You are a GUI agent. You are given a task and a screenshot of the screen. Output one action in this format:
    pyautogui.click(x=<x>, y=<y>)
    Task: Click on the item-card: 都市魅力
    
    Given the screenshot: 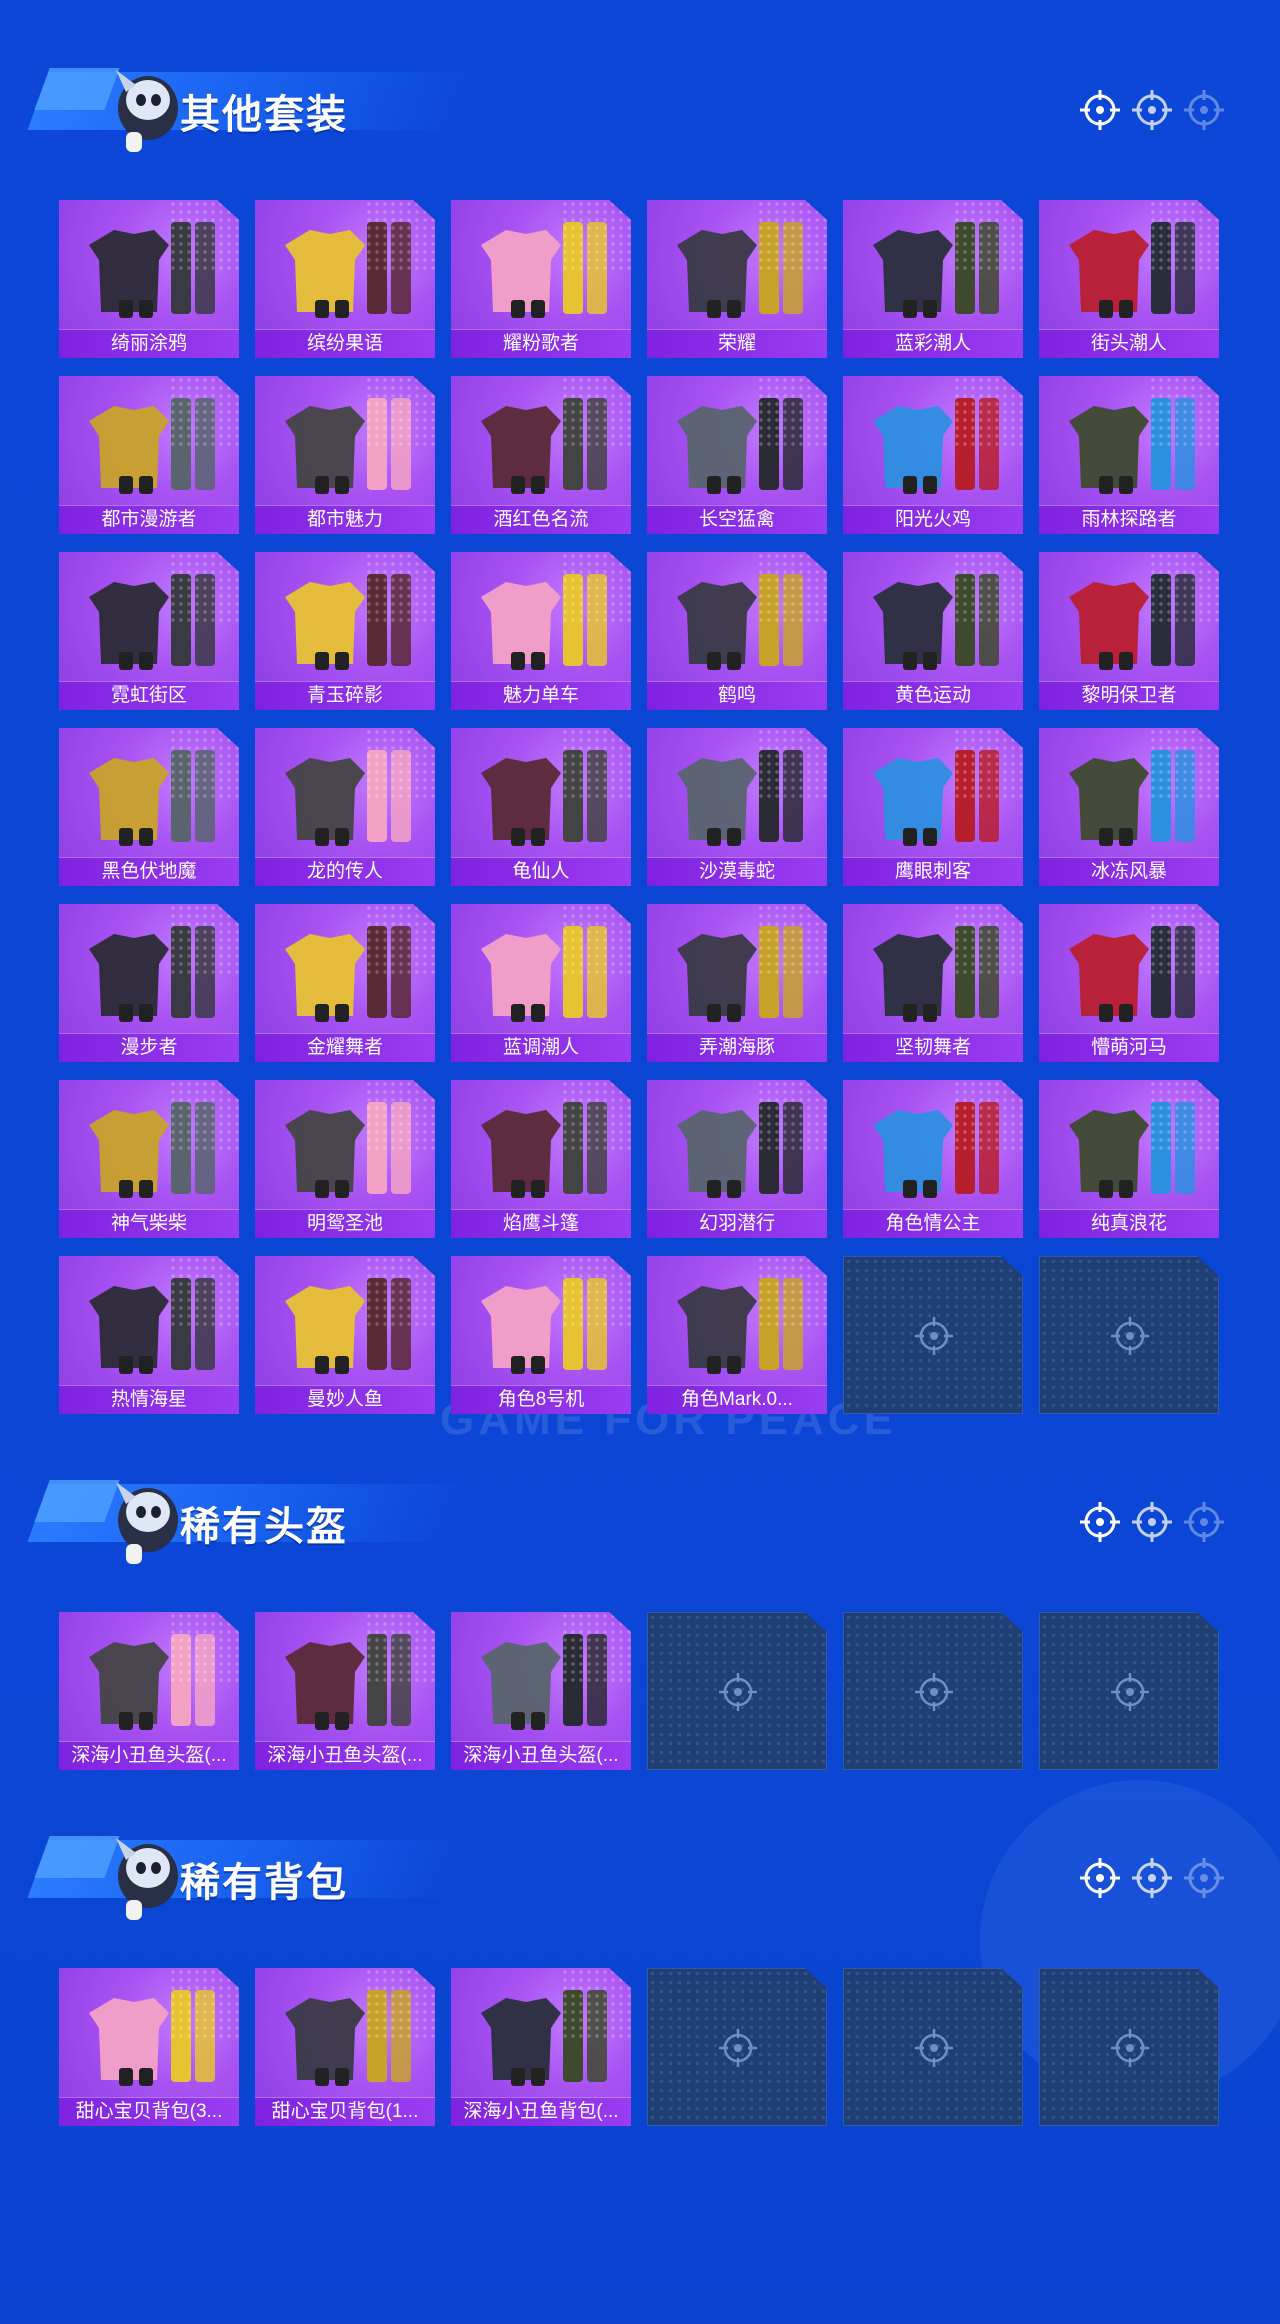 What is the action you would take?
    pyautogui.click(x=345, y=455)
    